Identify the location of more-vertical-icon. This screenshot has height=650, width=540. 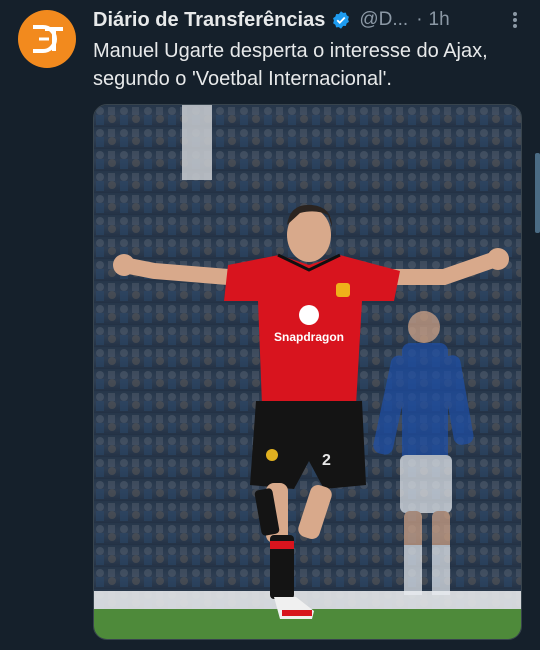
(515, 20).